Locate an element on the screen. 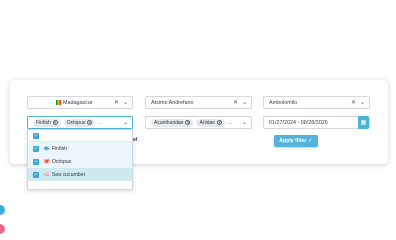 This screenshot has height=240, width=396. region-value: Madagascar is located at coordinates (78, 102).